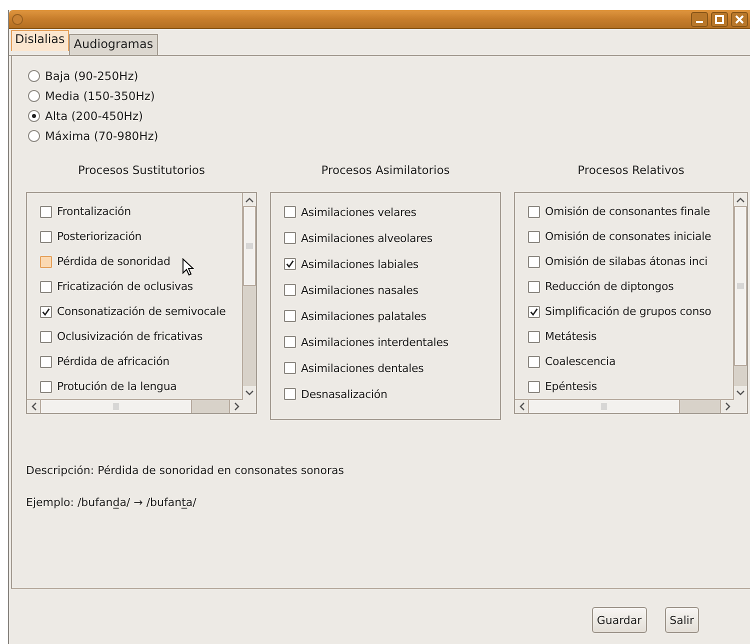  I want to click on checkbox-label: Desnasalización, so click(344, 394).